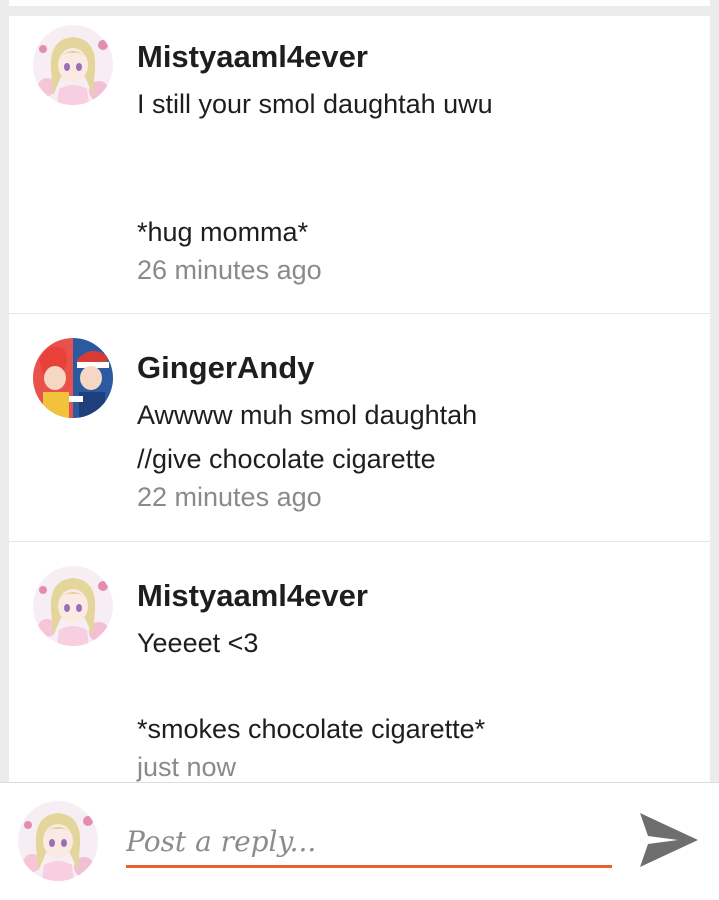 Image resolution: width=719 pixels, height=900 pixels. What do you see at coordinates (198, 643) in the screenshot?
I see `comment-text-line: Yeeeet <3` at bounding box center [198, 643].